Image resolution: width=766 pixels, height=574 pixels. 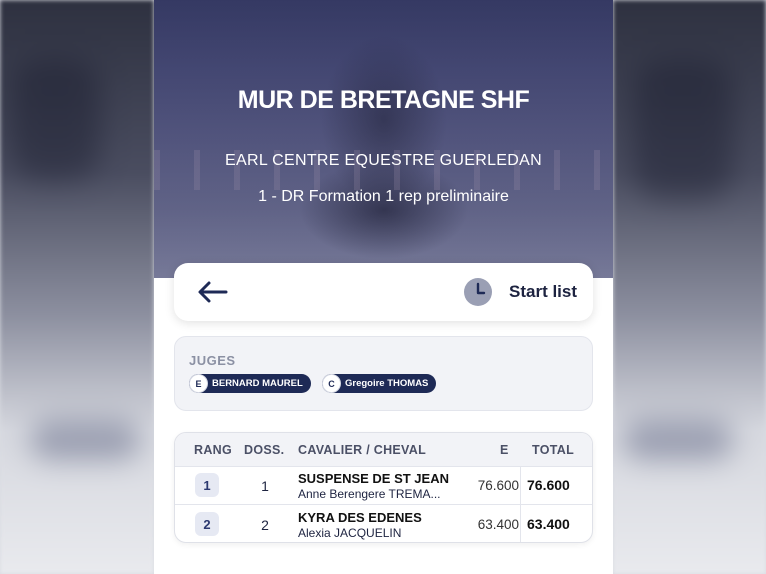 I want to click on event-name: 1 - DR Formation 1 rep preliminaire, so click(x=383, y=196).